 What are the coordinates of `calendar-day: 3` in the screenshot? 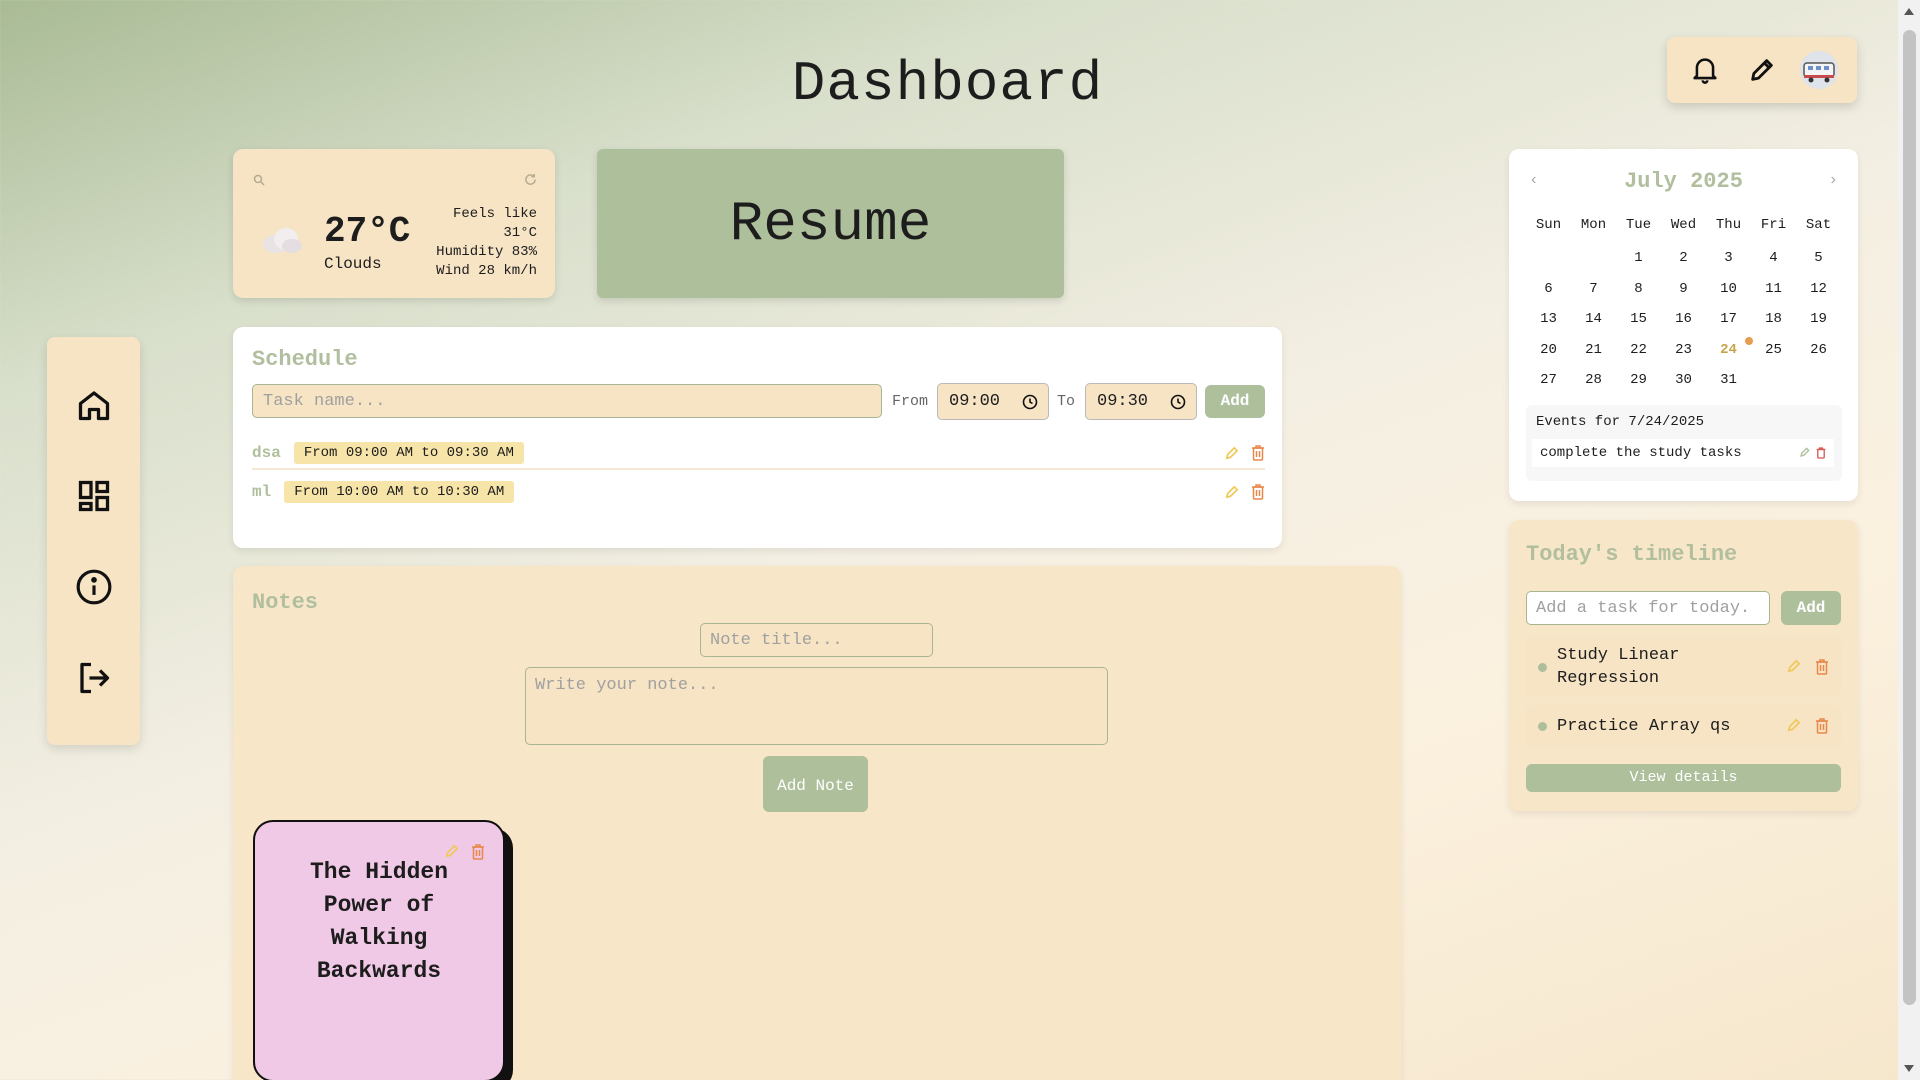 It's located at (1728, 258).